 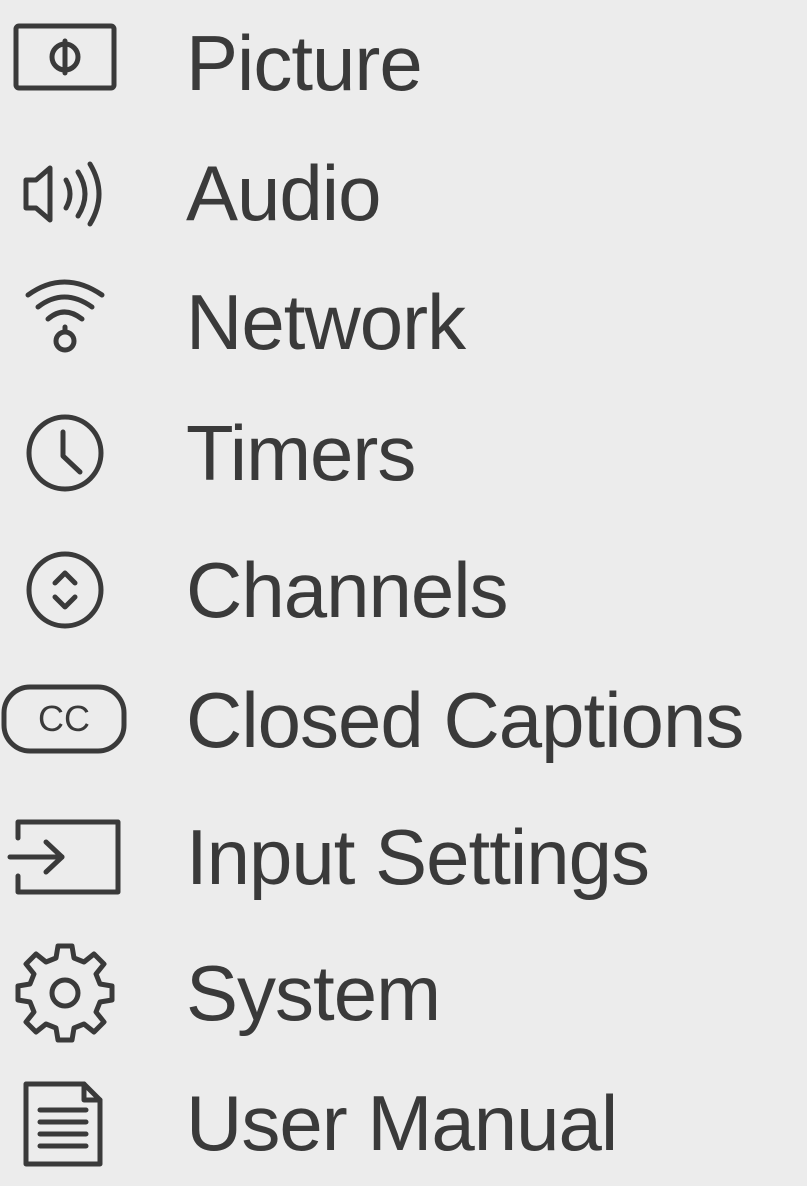 I want to click on clock-icon, so click(x=65, y=453).